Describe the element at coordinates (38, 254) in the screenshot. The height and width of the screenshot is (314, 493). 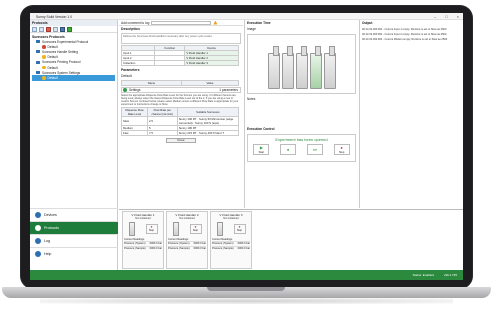
I see `help-icon` at that location.